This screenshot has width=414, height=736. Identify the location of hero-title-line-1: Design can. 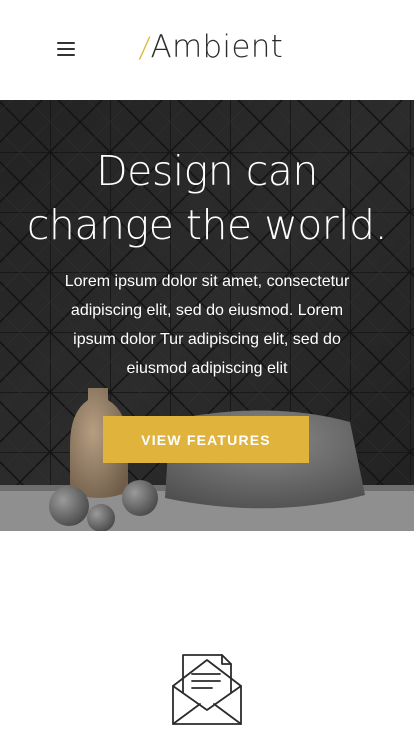
(207, 171).